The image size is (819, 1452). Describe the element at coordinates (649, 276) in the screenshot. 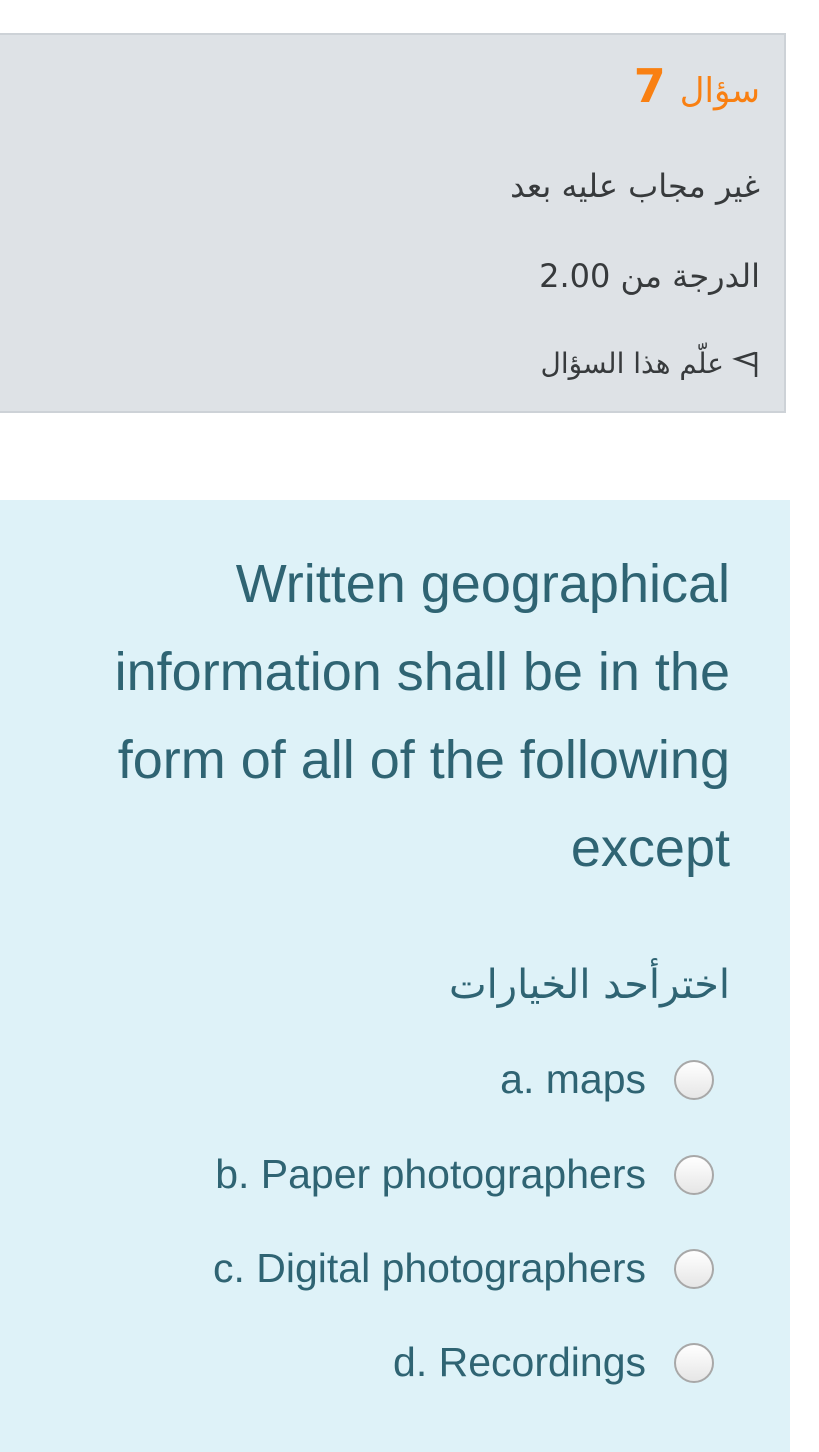

I see `question-grade: الدرجة من 2.00` at that location.